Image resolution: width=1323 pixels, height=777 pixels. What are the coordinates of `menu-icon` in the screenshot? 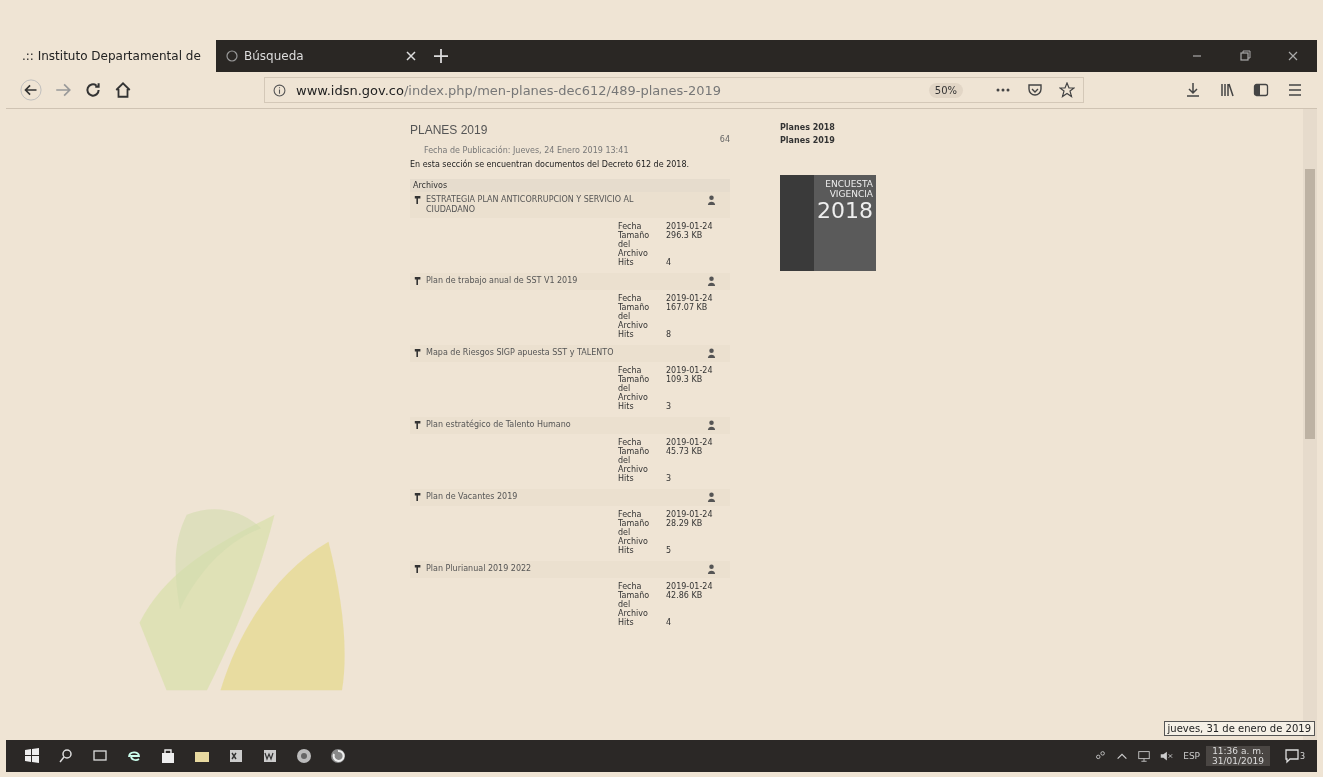 It's located at (1295, 90).